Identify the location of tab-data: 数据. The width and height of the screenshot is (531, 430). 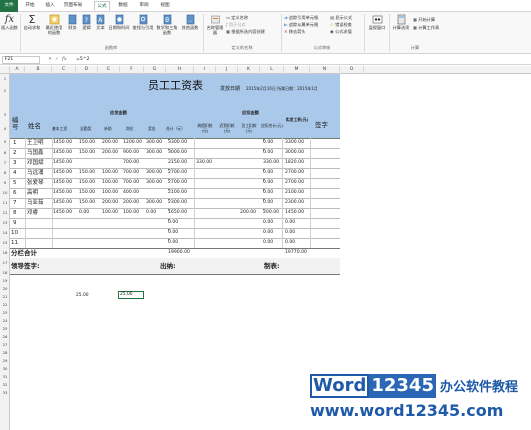
(123, 6).